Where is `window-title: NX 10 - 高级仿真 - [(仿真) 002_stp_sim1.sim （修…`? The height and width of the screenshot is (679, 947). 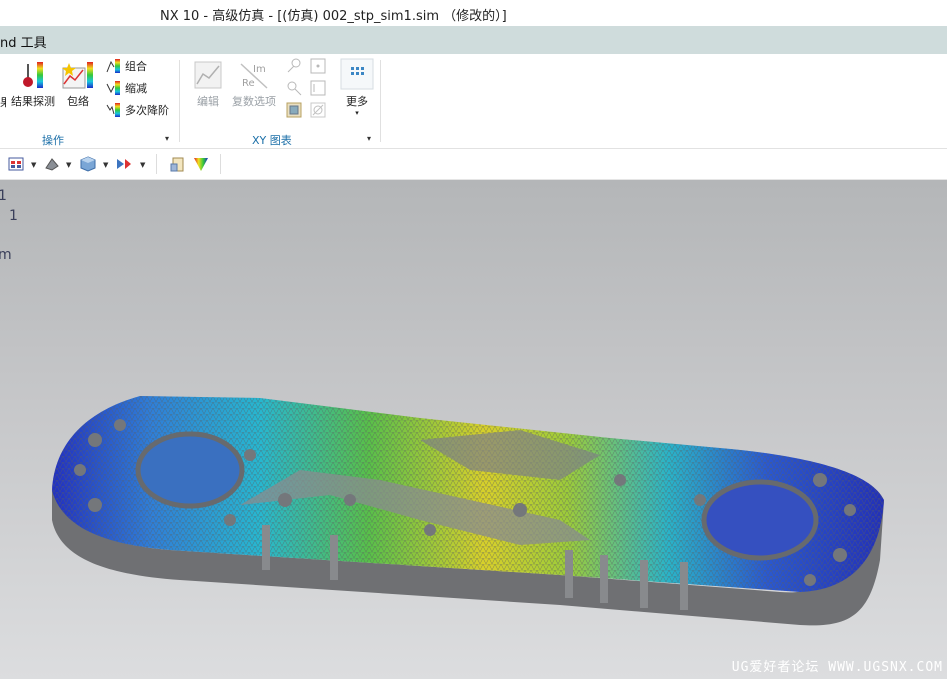
window-title: NX 10 - 高级仿真 - [(仿真) 002_stp_sim1.sim （修… is located at coordinates (333, 16).